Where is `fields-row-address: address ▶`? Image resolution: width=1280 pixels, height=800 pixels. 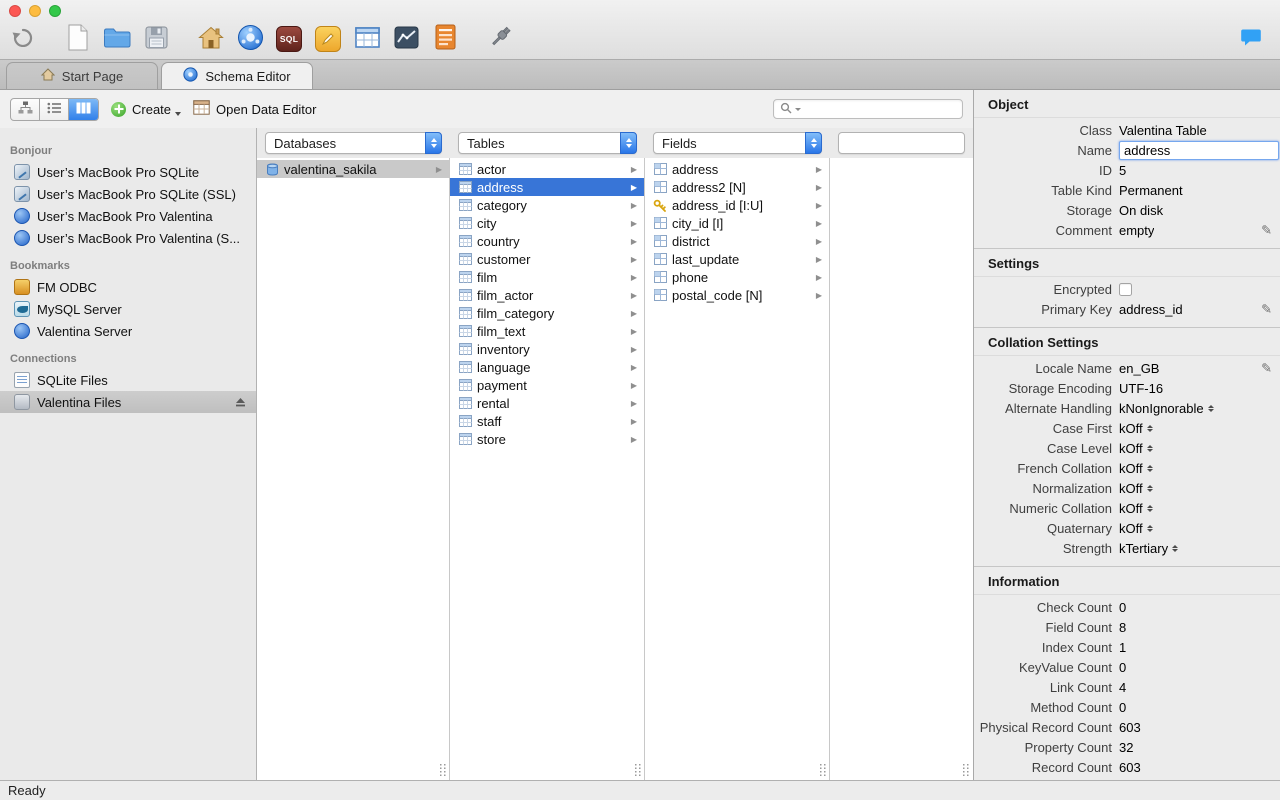
fields-row-address: address ▶ is located at coordinates (737, 169).